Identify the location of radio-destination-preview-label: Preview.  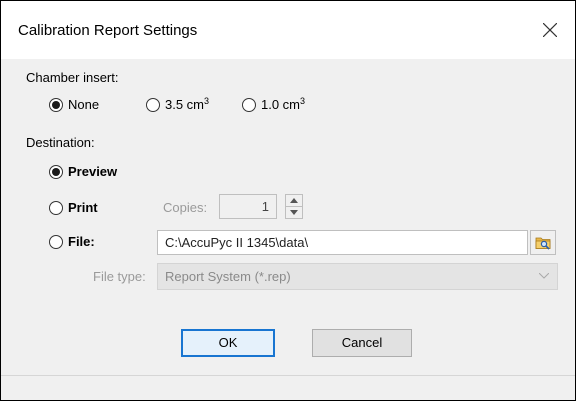
(92, 171).